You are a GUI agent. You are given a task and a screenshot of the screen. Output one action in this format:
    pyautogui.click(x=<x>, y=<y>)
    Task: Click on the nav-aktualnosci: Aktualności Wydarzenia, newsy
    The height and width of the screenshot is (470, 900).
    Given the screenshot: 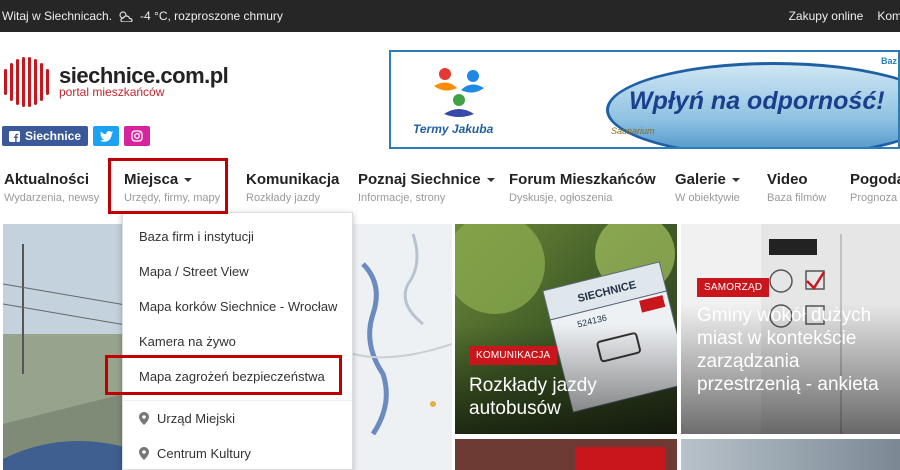 What is the action you would take?
    pyautogui.click(x=51, y=187)
    